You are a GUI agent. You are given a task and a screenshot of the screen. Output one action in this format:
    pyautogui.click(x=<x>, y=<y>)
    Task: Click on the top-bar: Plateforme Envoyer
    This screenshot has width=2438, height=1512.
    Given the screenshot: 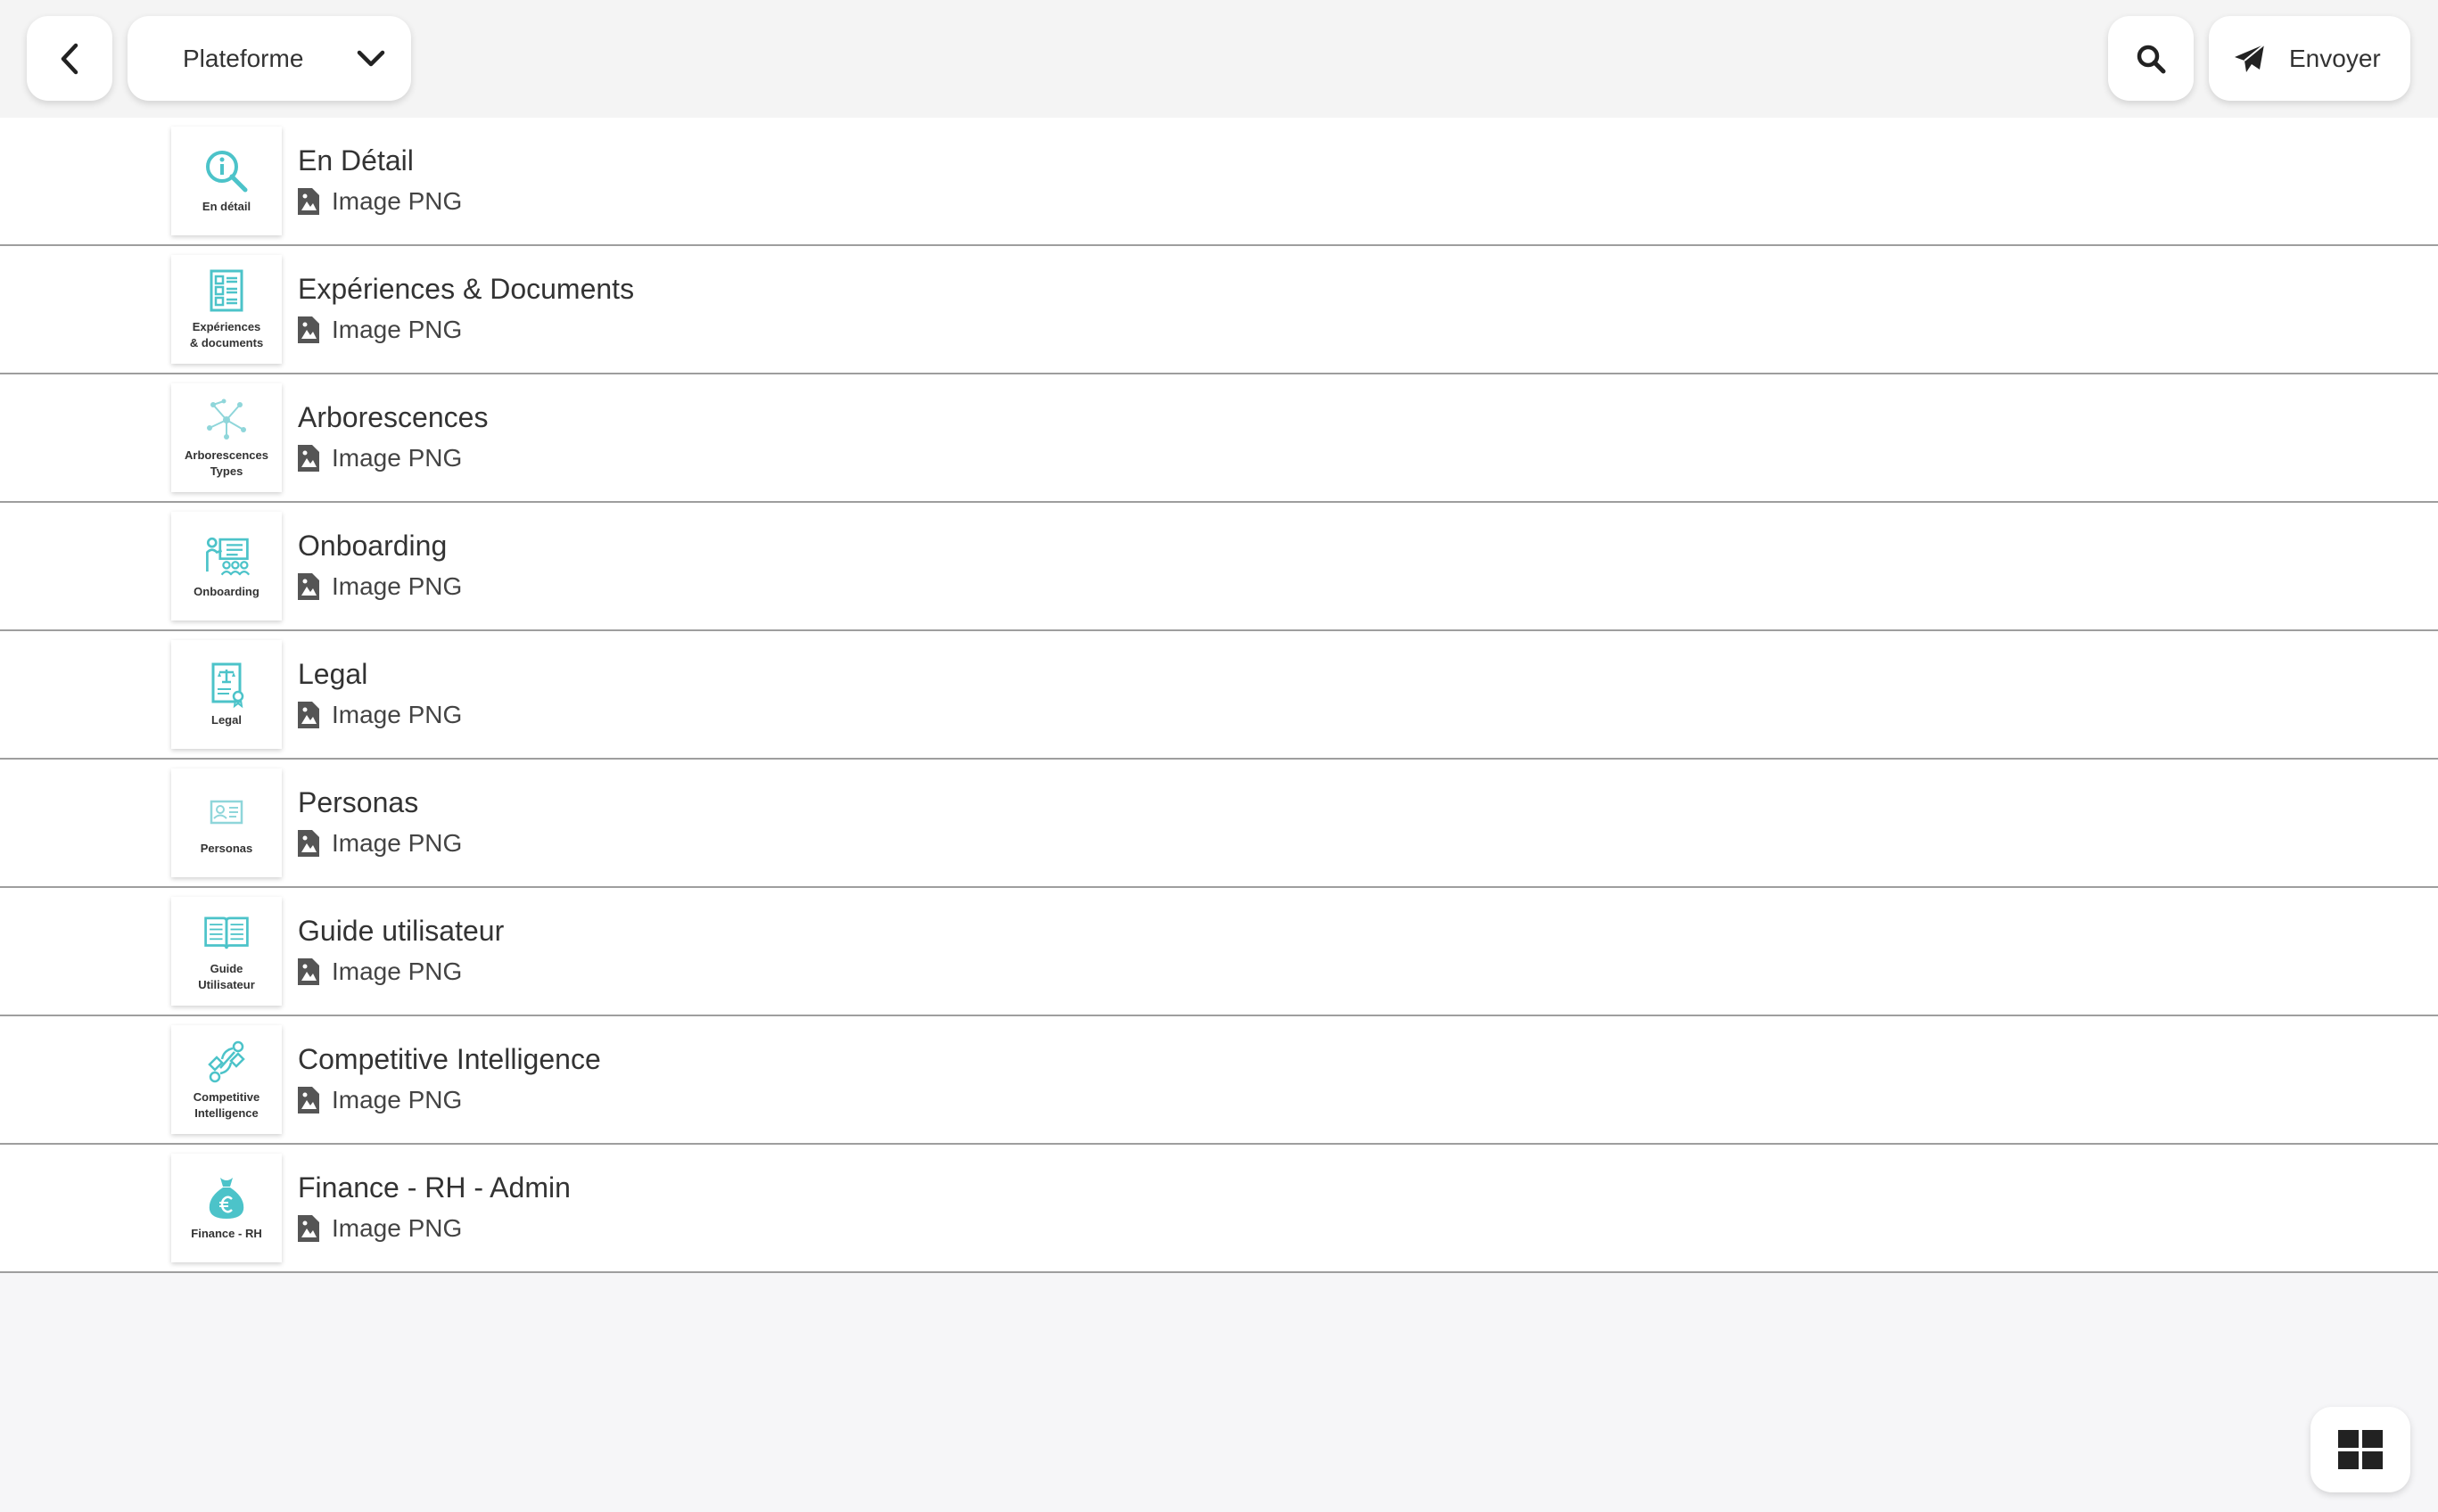 What is the action you would take?
    pyautogui.click(x=1219, y=59)
    